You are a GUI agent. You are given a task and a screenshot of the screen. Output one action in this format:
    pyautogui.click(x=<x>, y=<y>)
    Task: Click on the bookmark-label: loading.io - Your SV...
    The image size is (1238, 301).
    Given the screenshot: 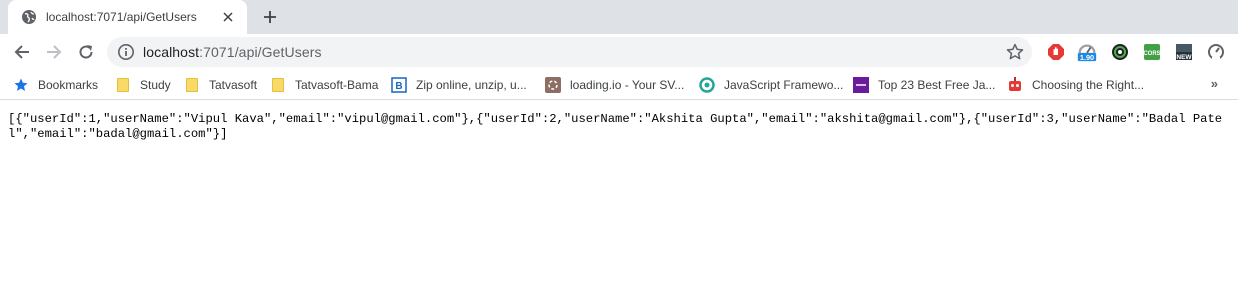 What is the action you would take?
    pyautogui.click(x=627, y=85)
    